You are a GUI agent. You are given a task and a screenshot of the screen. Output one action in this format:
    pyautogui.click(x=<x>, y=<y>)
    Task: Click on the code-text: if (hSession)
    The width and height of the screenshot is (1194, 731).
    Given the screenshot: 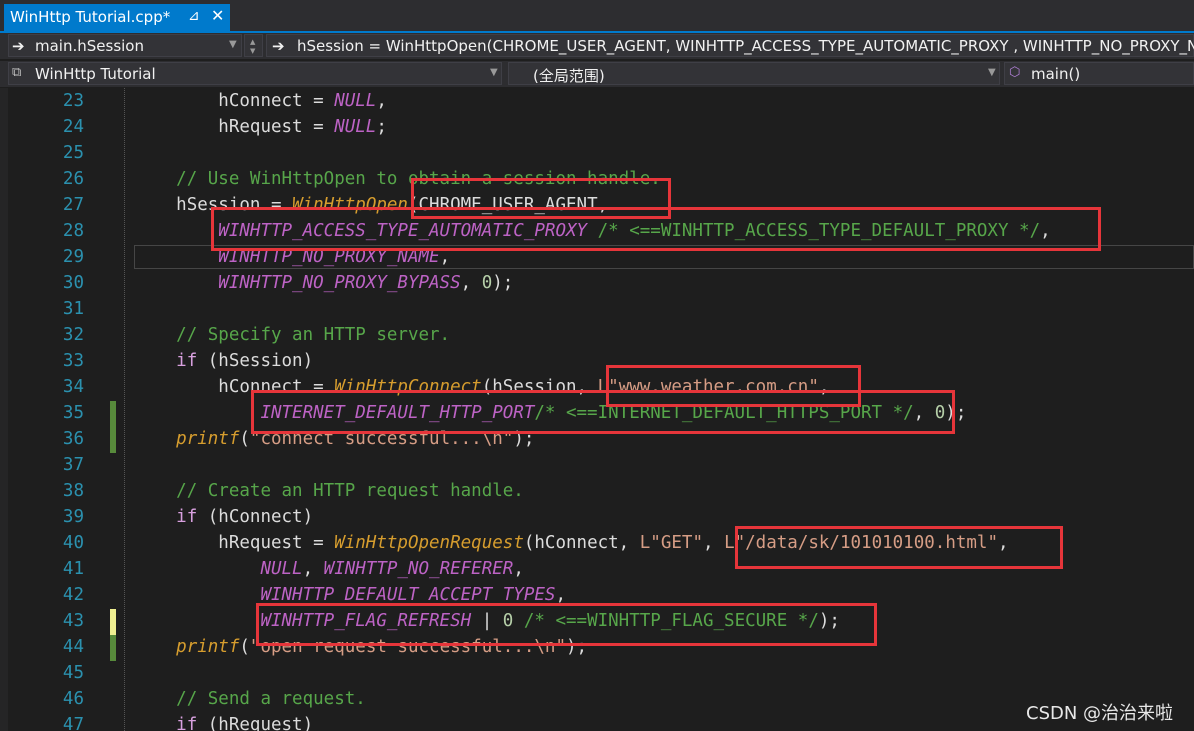 What is the action you would take?
    pyautogui.click(x=223, y=361)
    